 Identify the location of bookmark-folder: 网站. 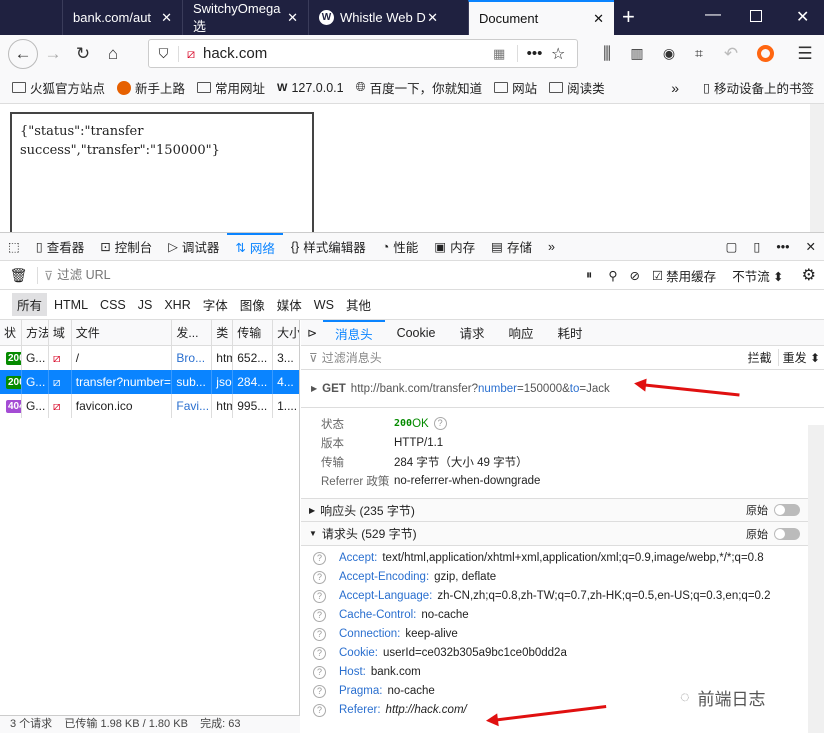
(515, 87).